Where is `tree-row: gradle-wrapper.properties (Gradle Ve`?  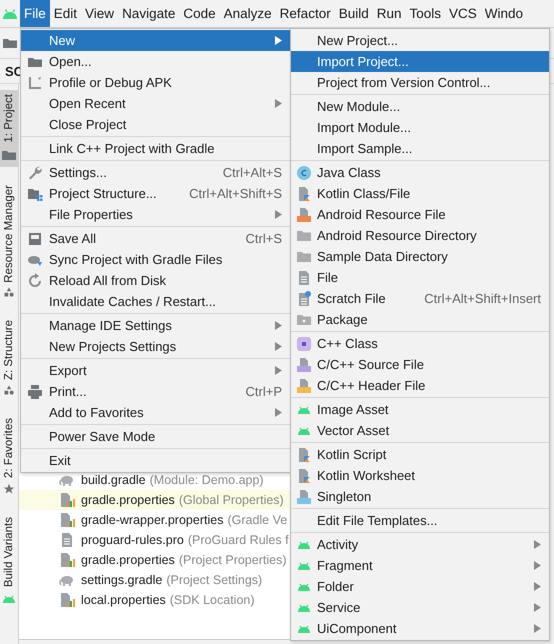
tree-row: gradle-wrapper.properties (Gradle Ve is located at coordinates (155, 520).